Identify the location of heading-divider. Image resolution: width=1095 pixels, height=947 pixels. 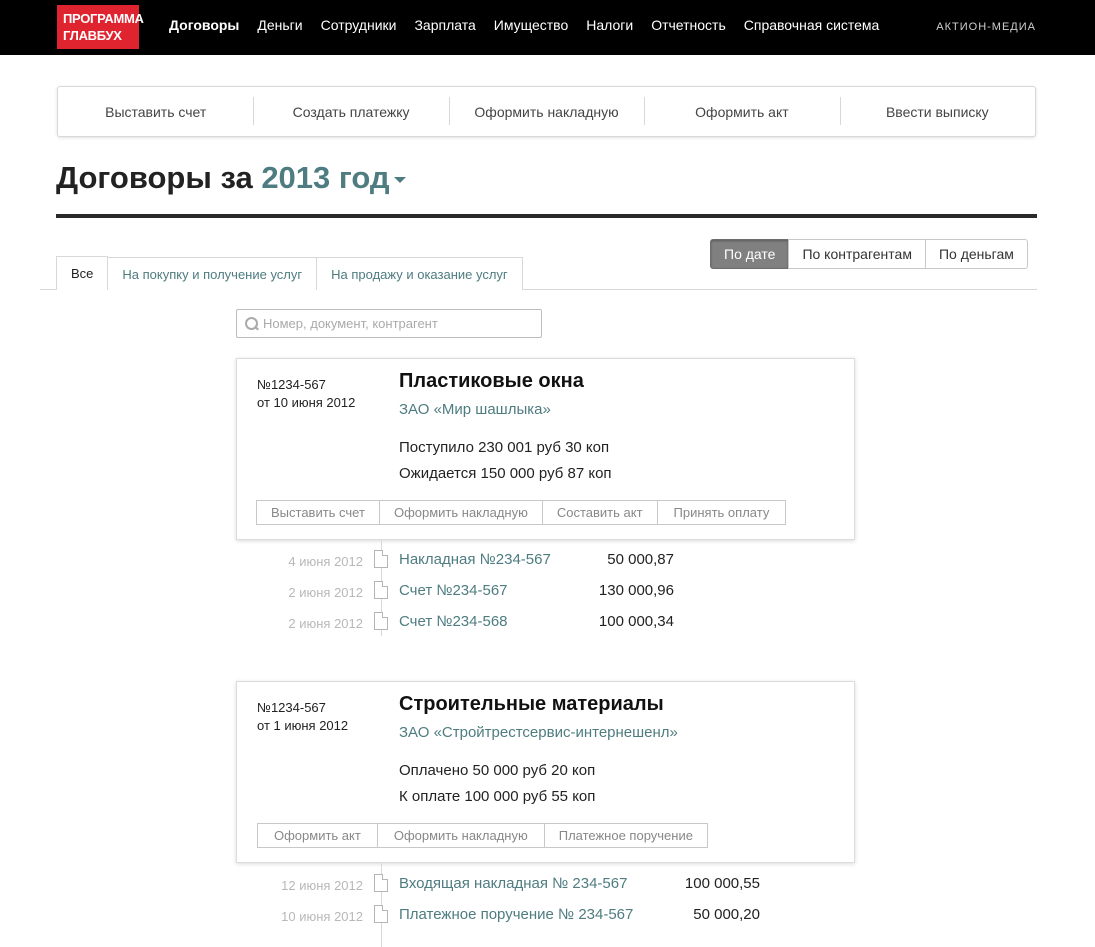
(546, 216).